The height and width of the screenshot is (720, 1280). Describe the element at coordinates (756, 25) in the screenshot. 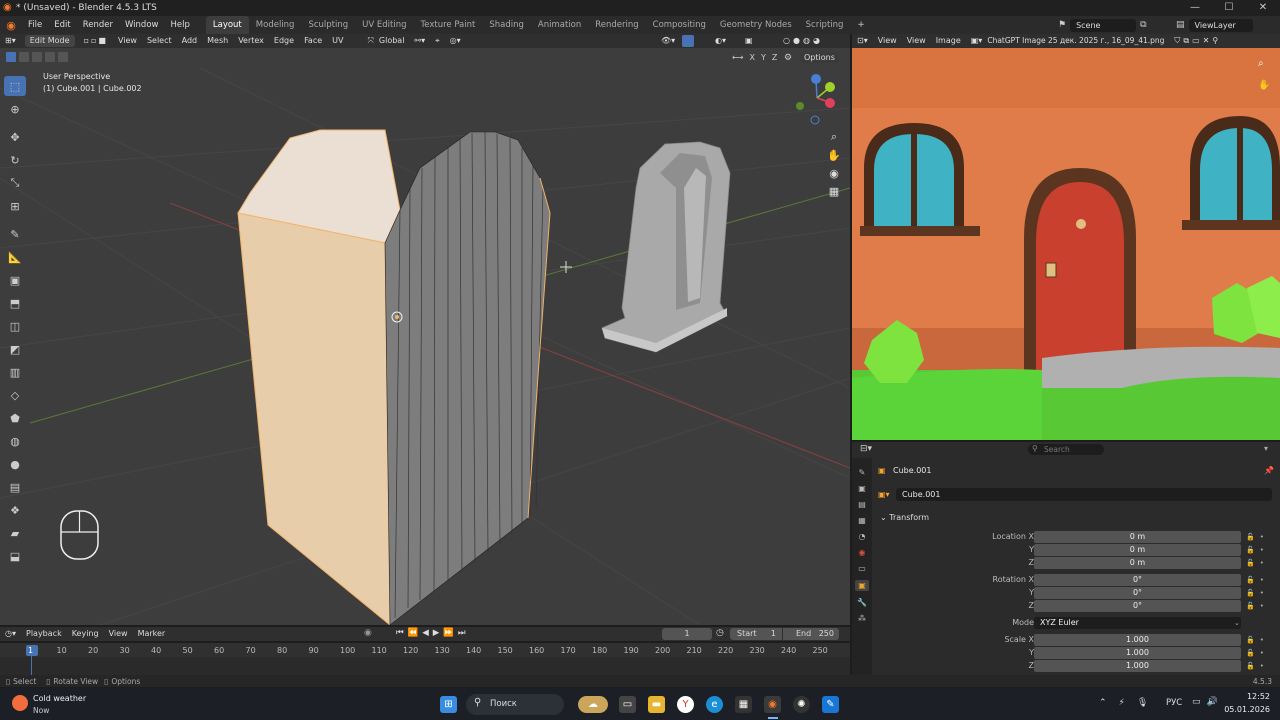

I see `tab-geometry-nodes: Geometry Nodes` at that location.